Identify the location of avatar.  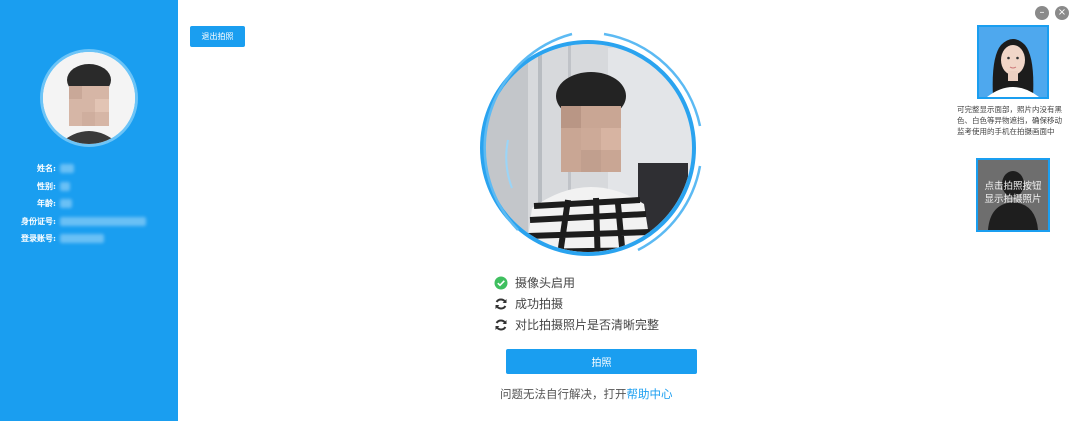
(89, 98).